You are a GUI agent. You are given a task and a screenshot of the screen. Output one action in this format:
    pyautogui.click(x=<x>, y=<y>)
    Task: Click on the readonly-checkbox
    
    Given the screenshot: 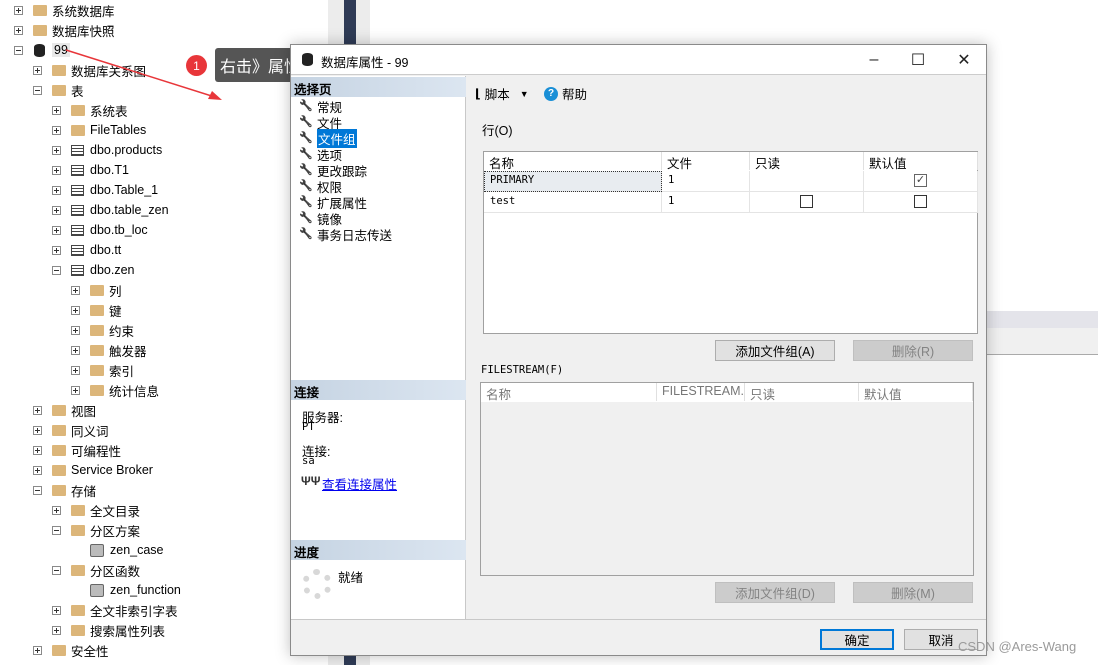 What is the action you would take?
    pyautogui.click(x=806, y=201)
    